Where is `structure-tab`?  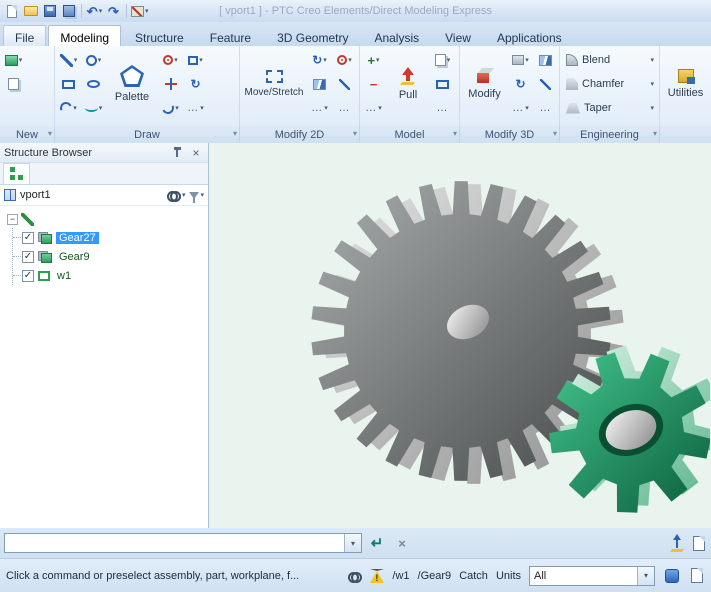
structure-tab is located at coordinates (16, 173).